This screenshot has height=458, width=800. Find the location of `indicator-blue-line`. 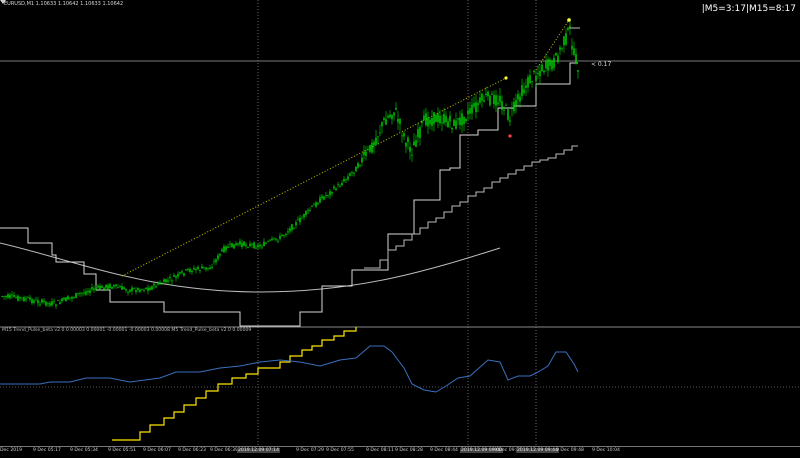

indicator-blue-line is located at coordinates (289, 369).